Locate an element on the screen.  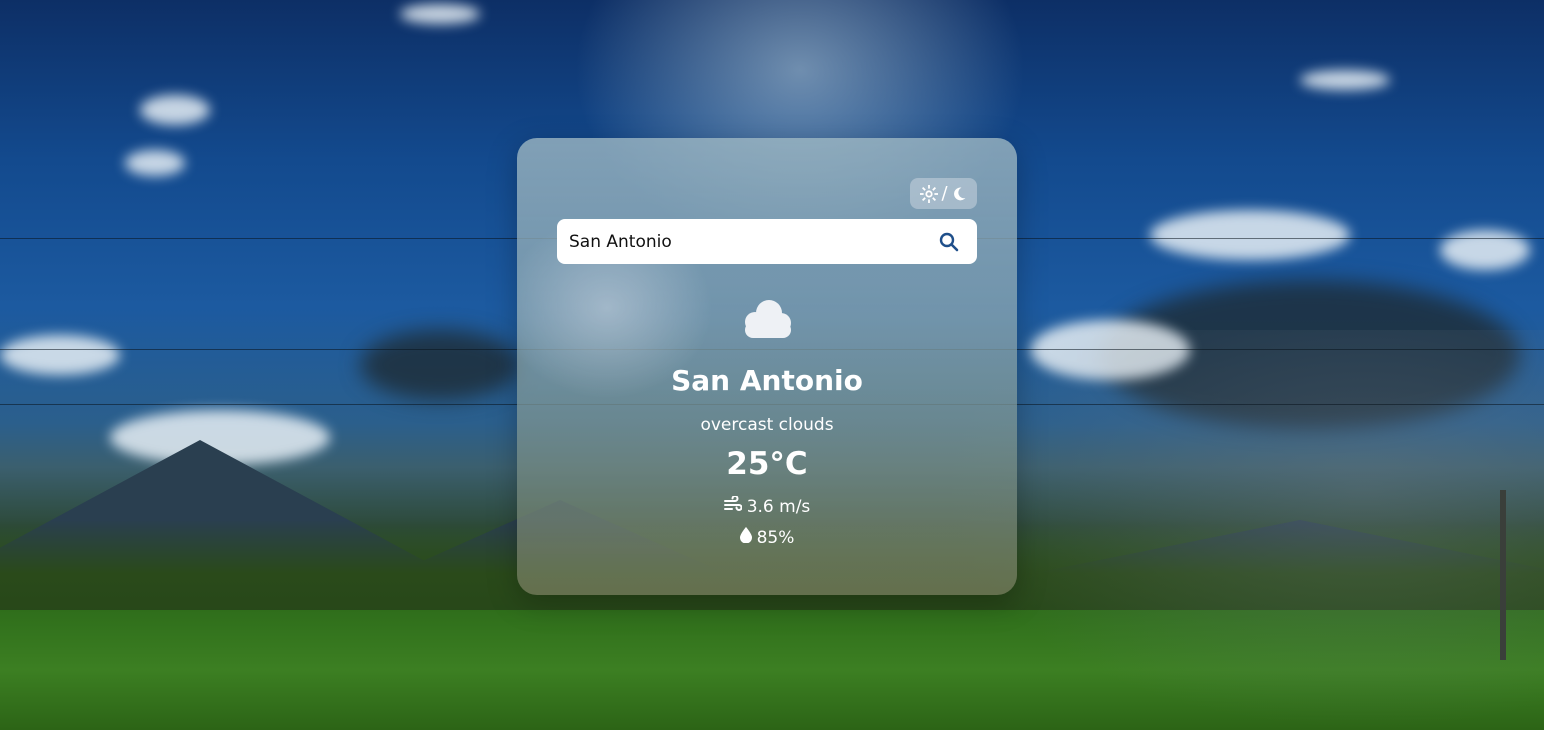
temperature: 25°C is located at coordinates (767, 464).